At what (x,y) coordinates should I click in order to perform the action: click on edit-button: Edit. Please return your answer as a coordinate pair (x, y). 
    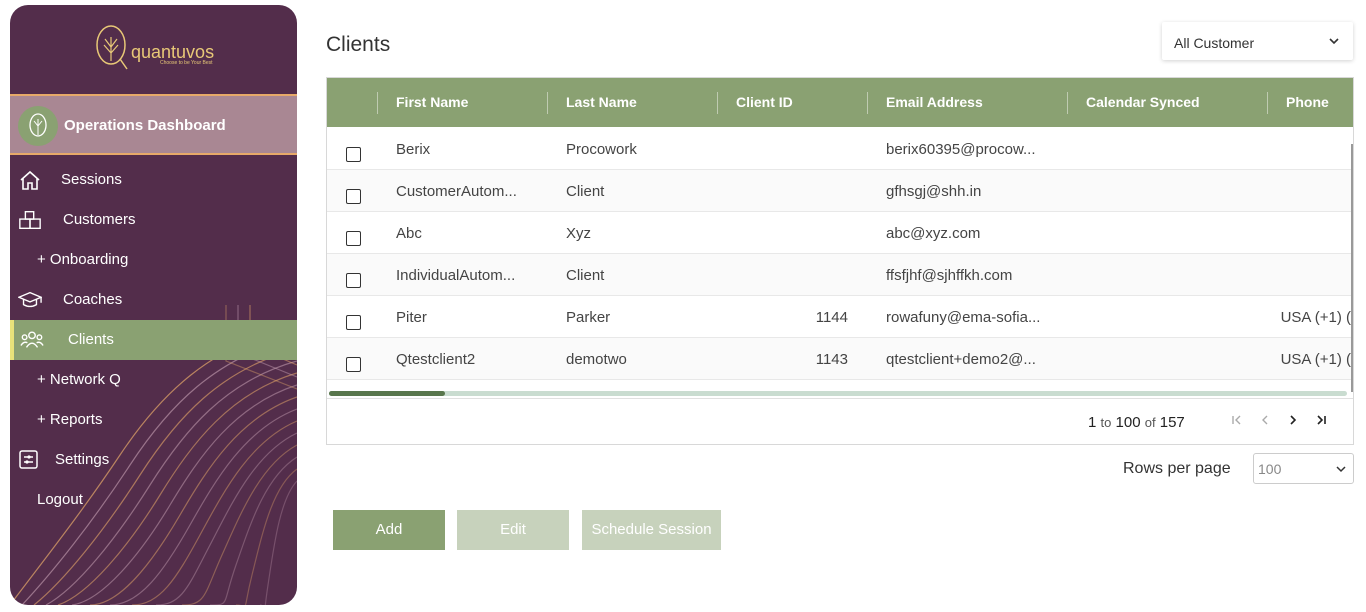
    Looking at the image, I should click on (513, 530).